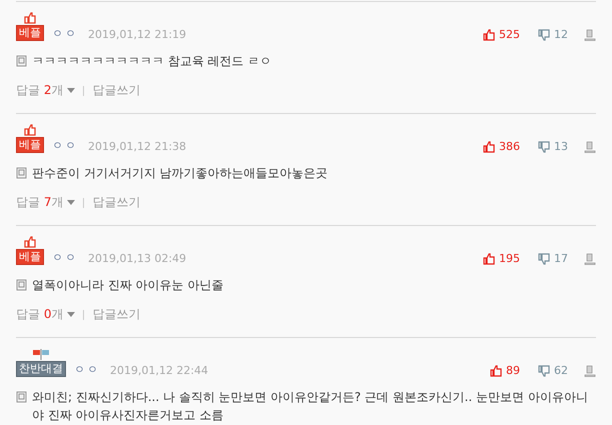 Image resolution: width=612 pixels, height=425 pixels. I want to click on replies-toggle: 답글 7개, so click(46, 202).